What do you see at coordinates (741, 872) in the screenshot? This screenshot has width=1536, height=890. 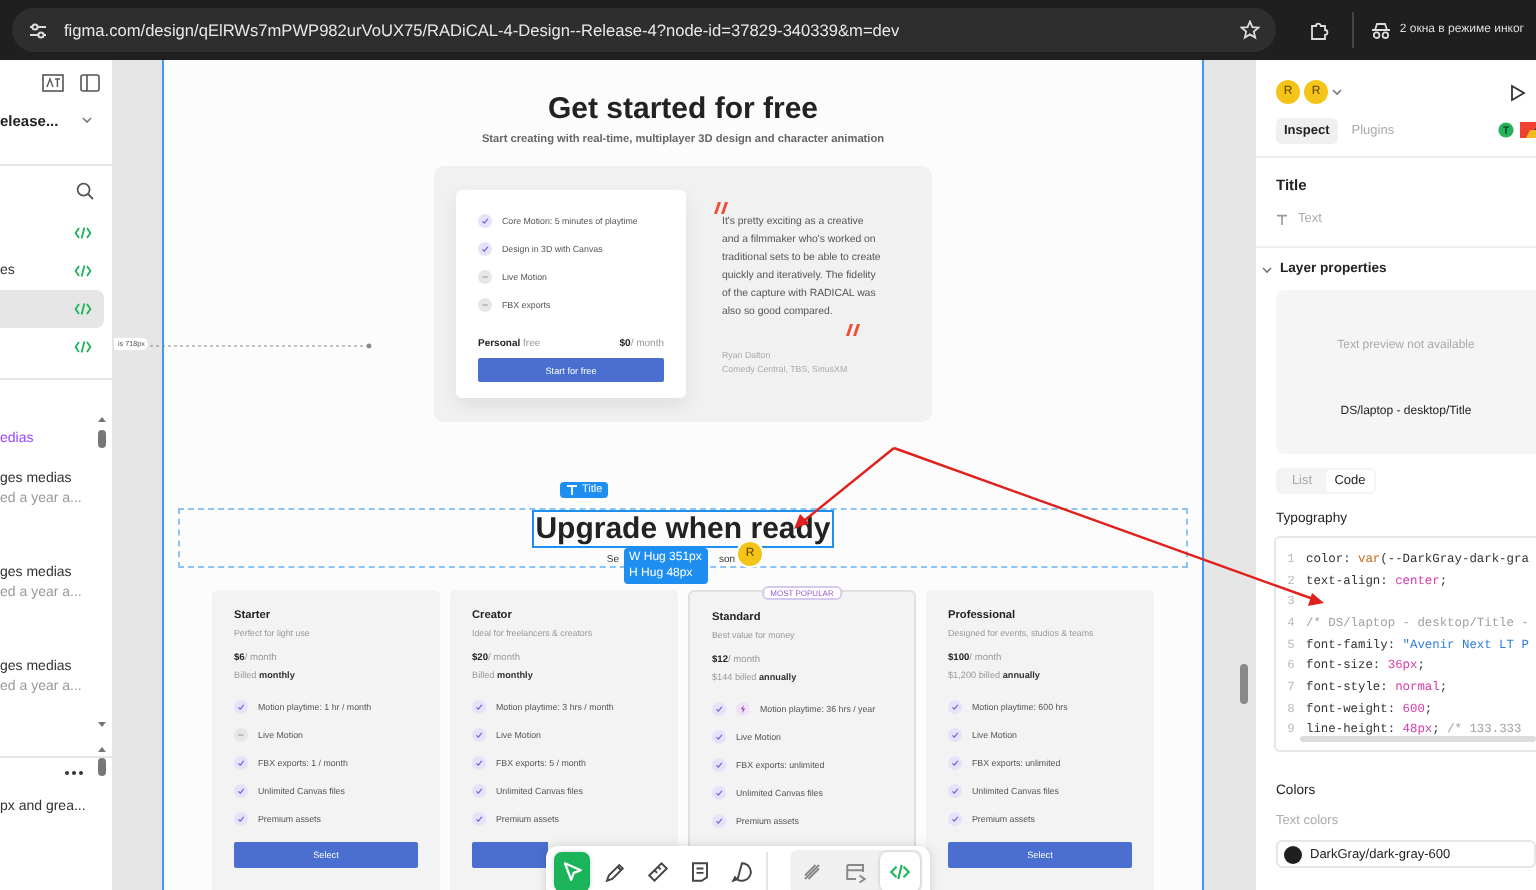 I see `comment-icon` at bounding box center [741, 872].